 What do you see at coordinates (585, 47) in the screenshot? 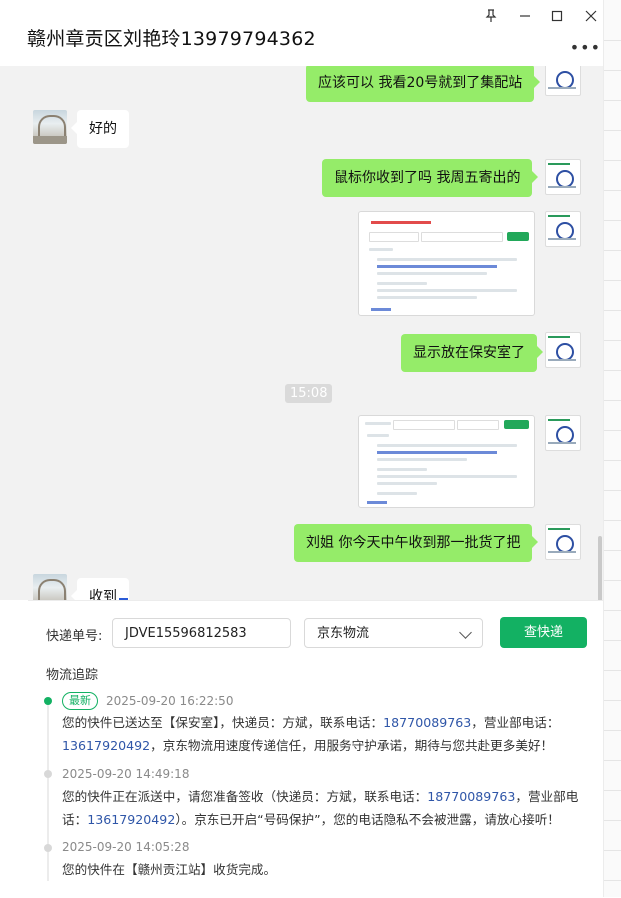
I see `more-icon: •••` at bounding box center [585, 47].